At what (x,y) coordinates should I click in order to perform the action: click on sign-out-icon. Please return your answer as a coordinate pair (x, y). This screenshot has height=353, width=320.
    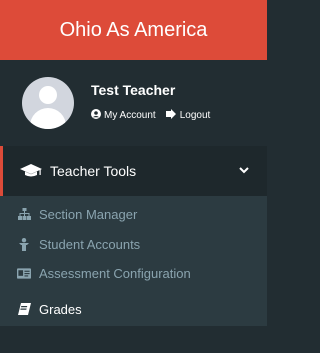
    Looking at the image, I should click on (171, 115).